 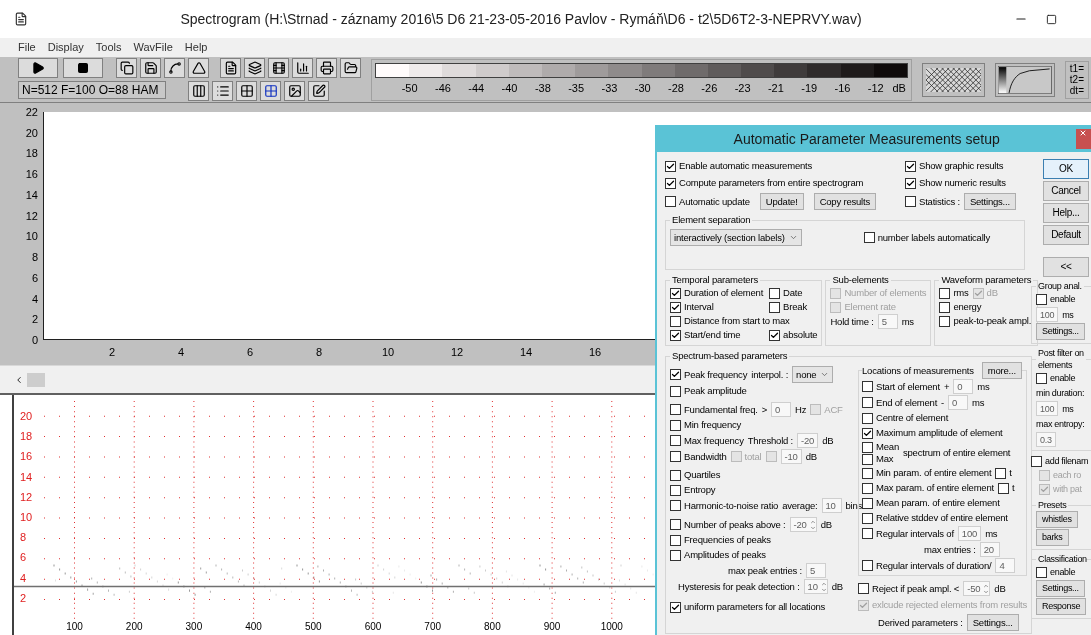 I want to click on maximize-icon, so click(x=1051, y=19).